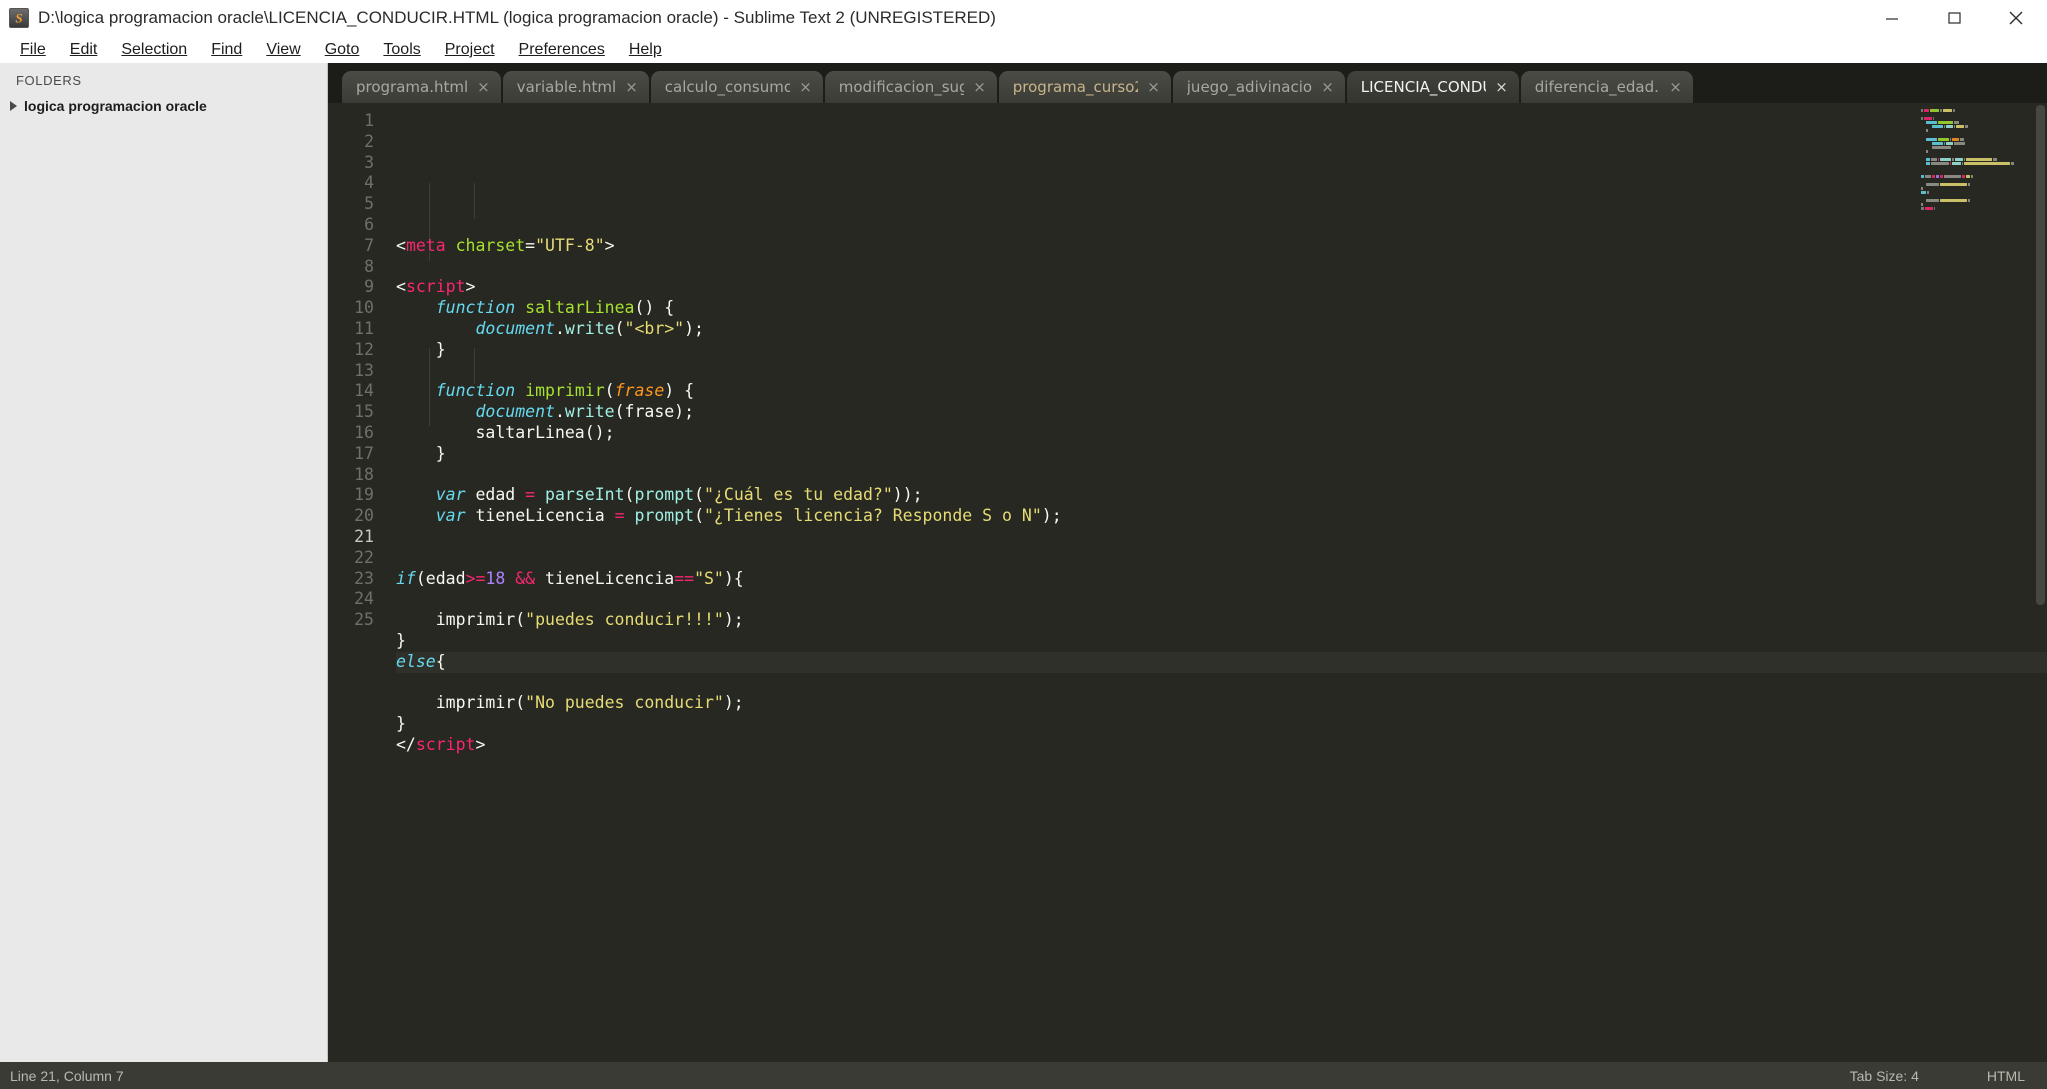  Describe the element at coordinates (440, 661) in the screenshot. I see `code-token-plain: {` at that location.